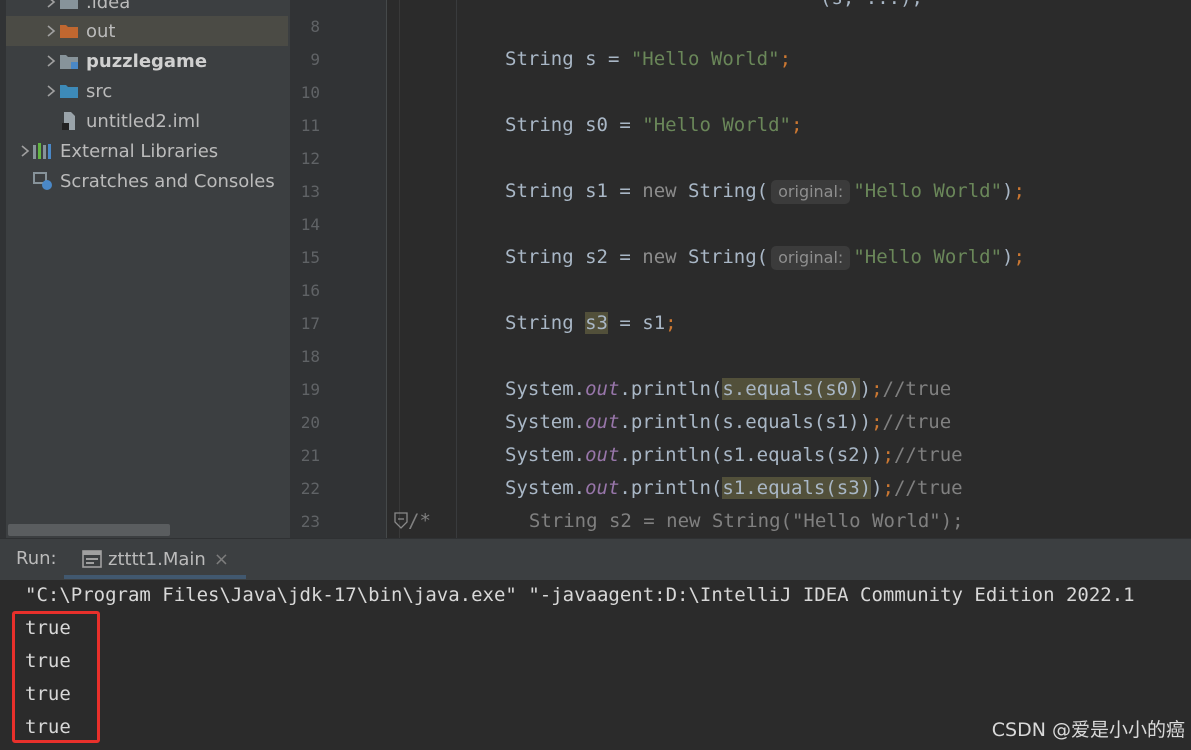  Describe the element at coordinates (221, 559) in the screenshot. I see `close-icon: ×` at that location.